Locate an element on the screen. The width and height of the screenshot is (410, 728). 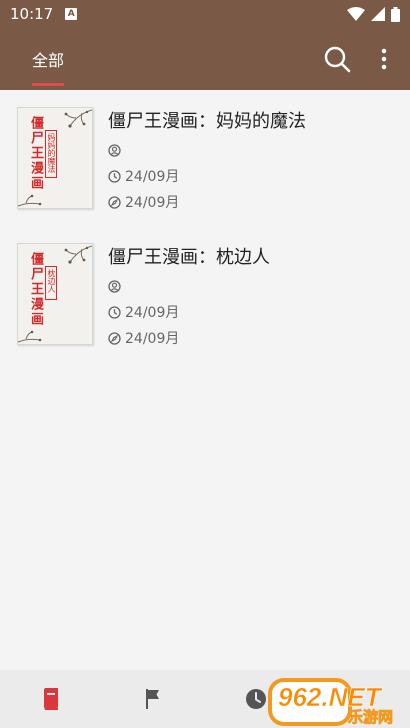
status-bar: 10:17 A is located at coordinates (205, 14).